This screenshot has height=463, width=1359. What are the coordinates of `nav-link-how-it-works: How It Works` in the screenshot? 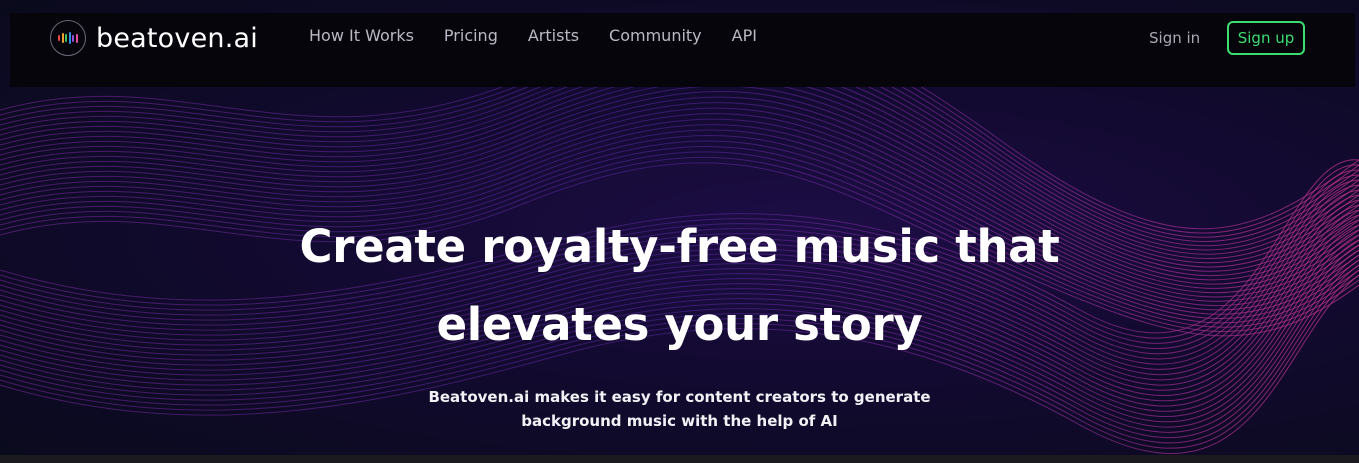 It's located at (361, 35).